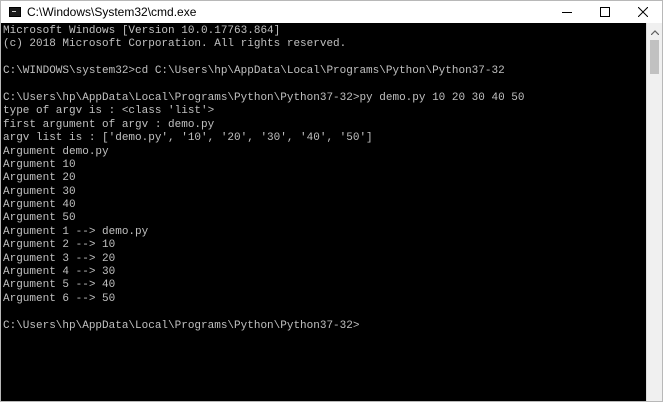  I want to click on cmd-app-icon, so click(15, 12).